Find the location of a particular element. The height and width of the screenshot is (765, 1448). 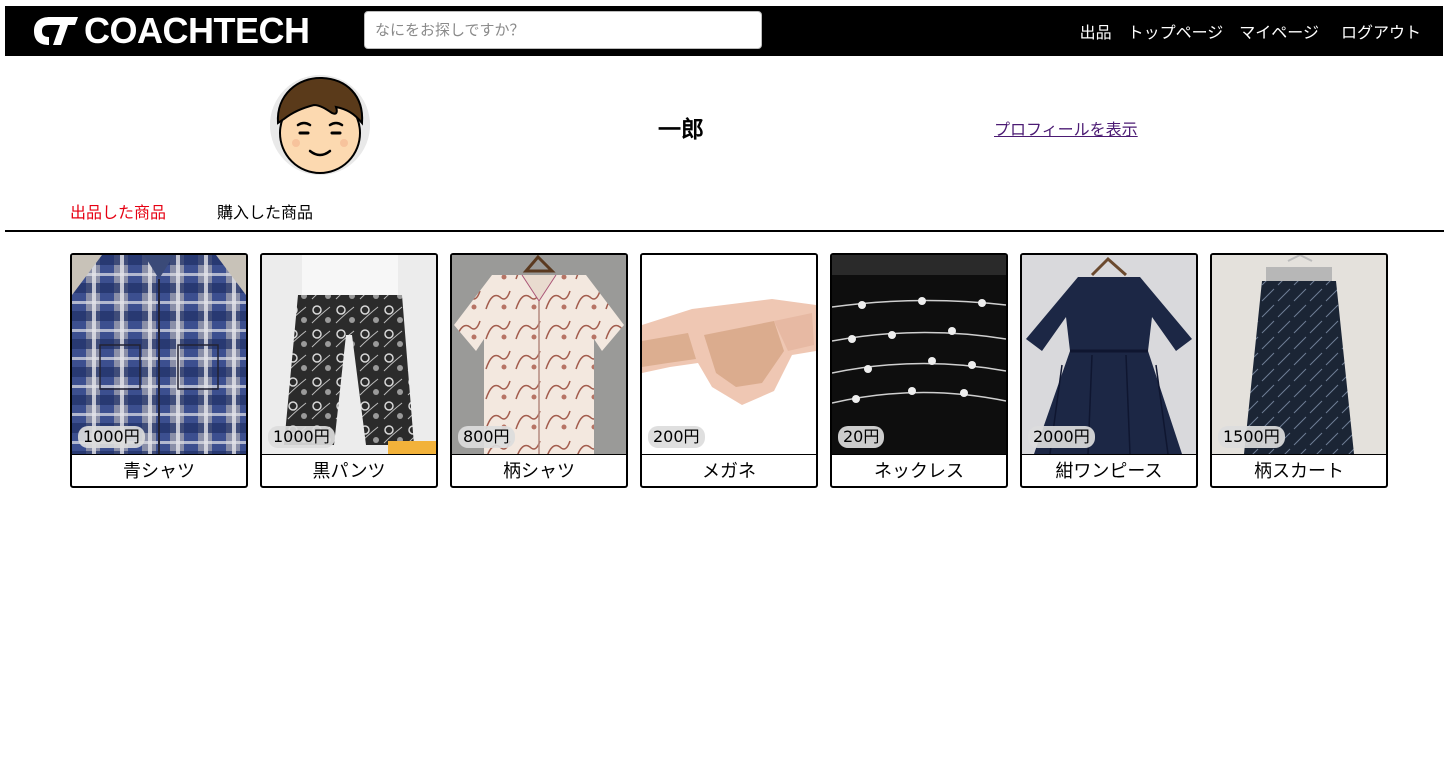

nav-logout-link: ログアウト is located at coordinates (1381, 31).